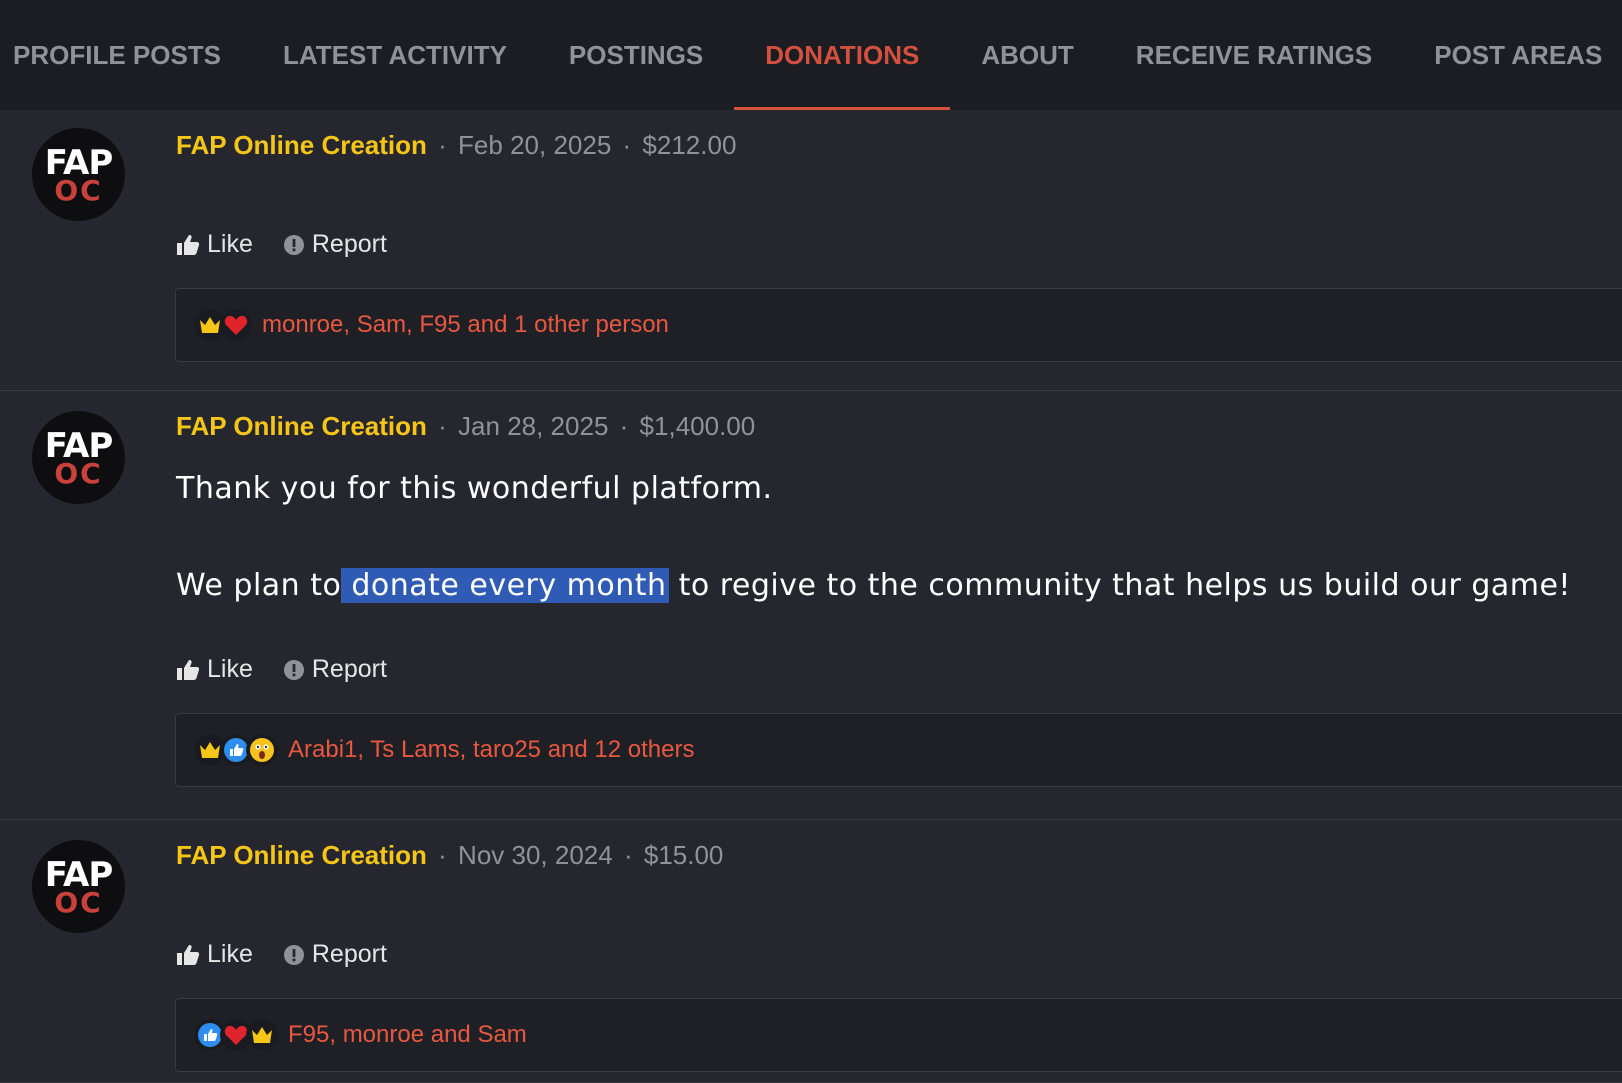 This screenshot has width=1622, height=1083. I want to click on tab-receive-ratings: RECEIVE RATINGS, so click(1254, 55).